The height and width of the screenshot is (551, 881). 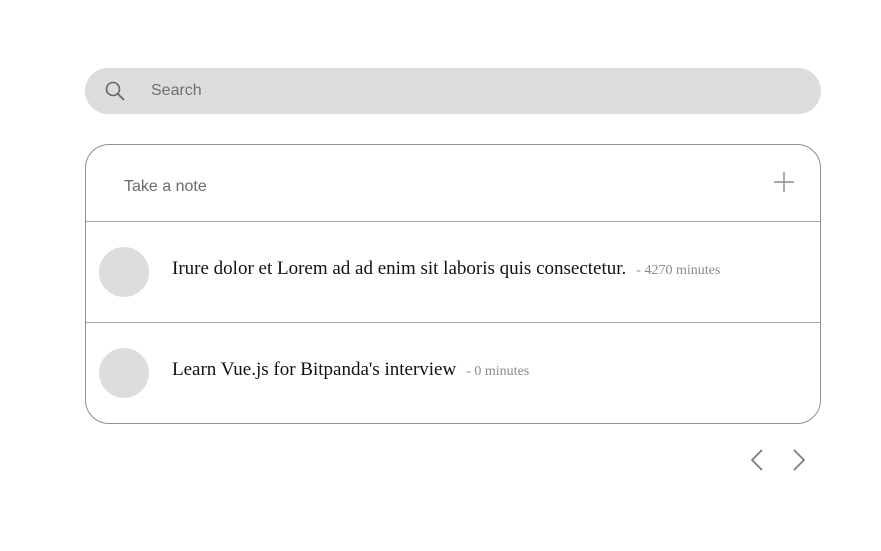 I want to click on search-bar, so click(x=453, y=91).